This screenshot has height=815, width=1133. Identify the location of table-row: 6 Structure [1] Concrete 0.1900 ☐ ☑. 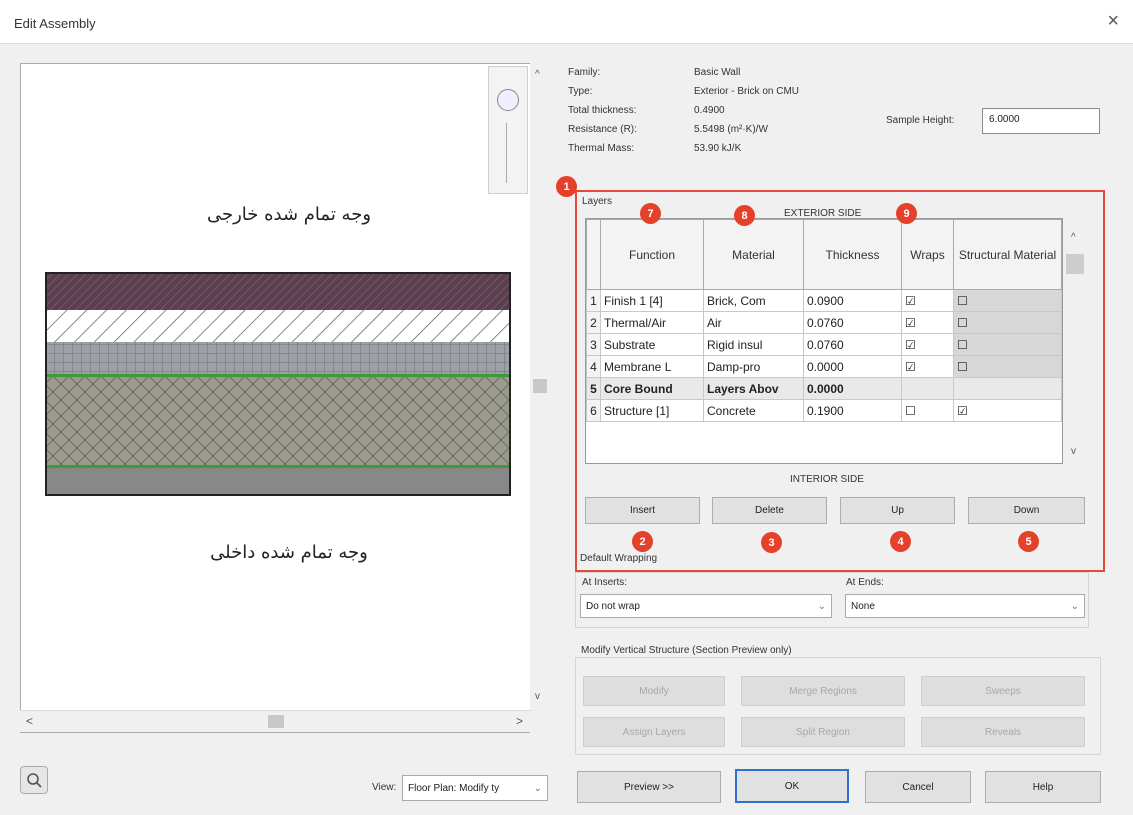
(824, 410).